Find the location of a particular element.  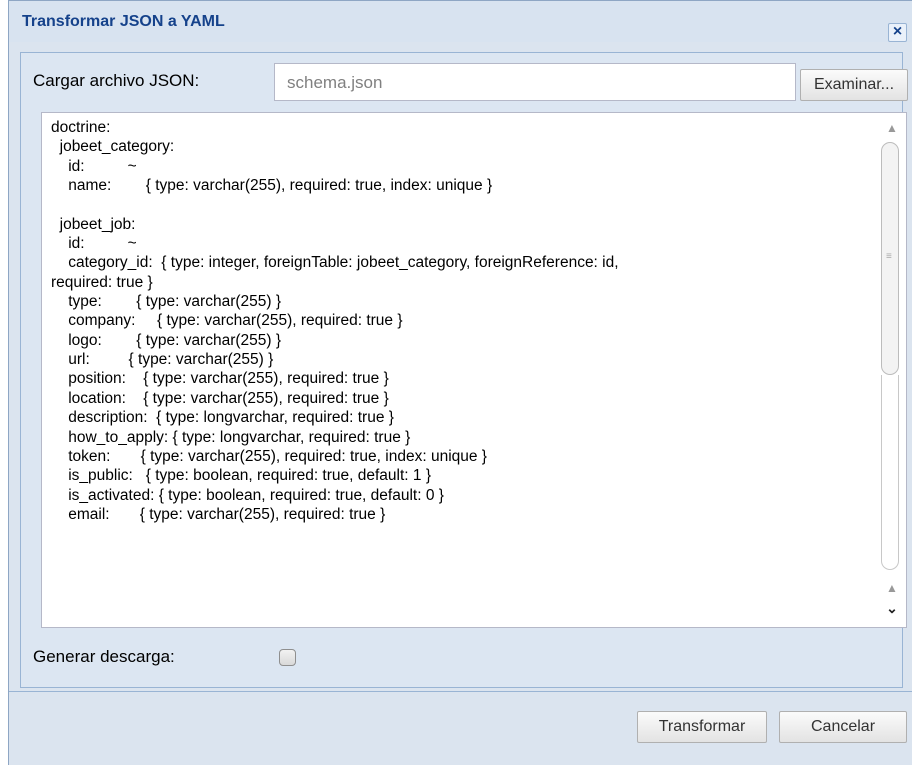

scroll-up-small-icon: ▲ is located at coordinates (892, 588).